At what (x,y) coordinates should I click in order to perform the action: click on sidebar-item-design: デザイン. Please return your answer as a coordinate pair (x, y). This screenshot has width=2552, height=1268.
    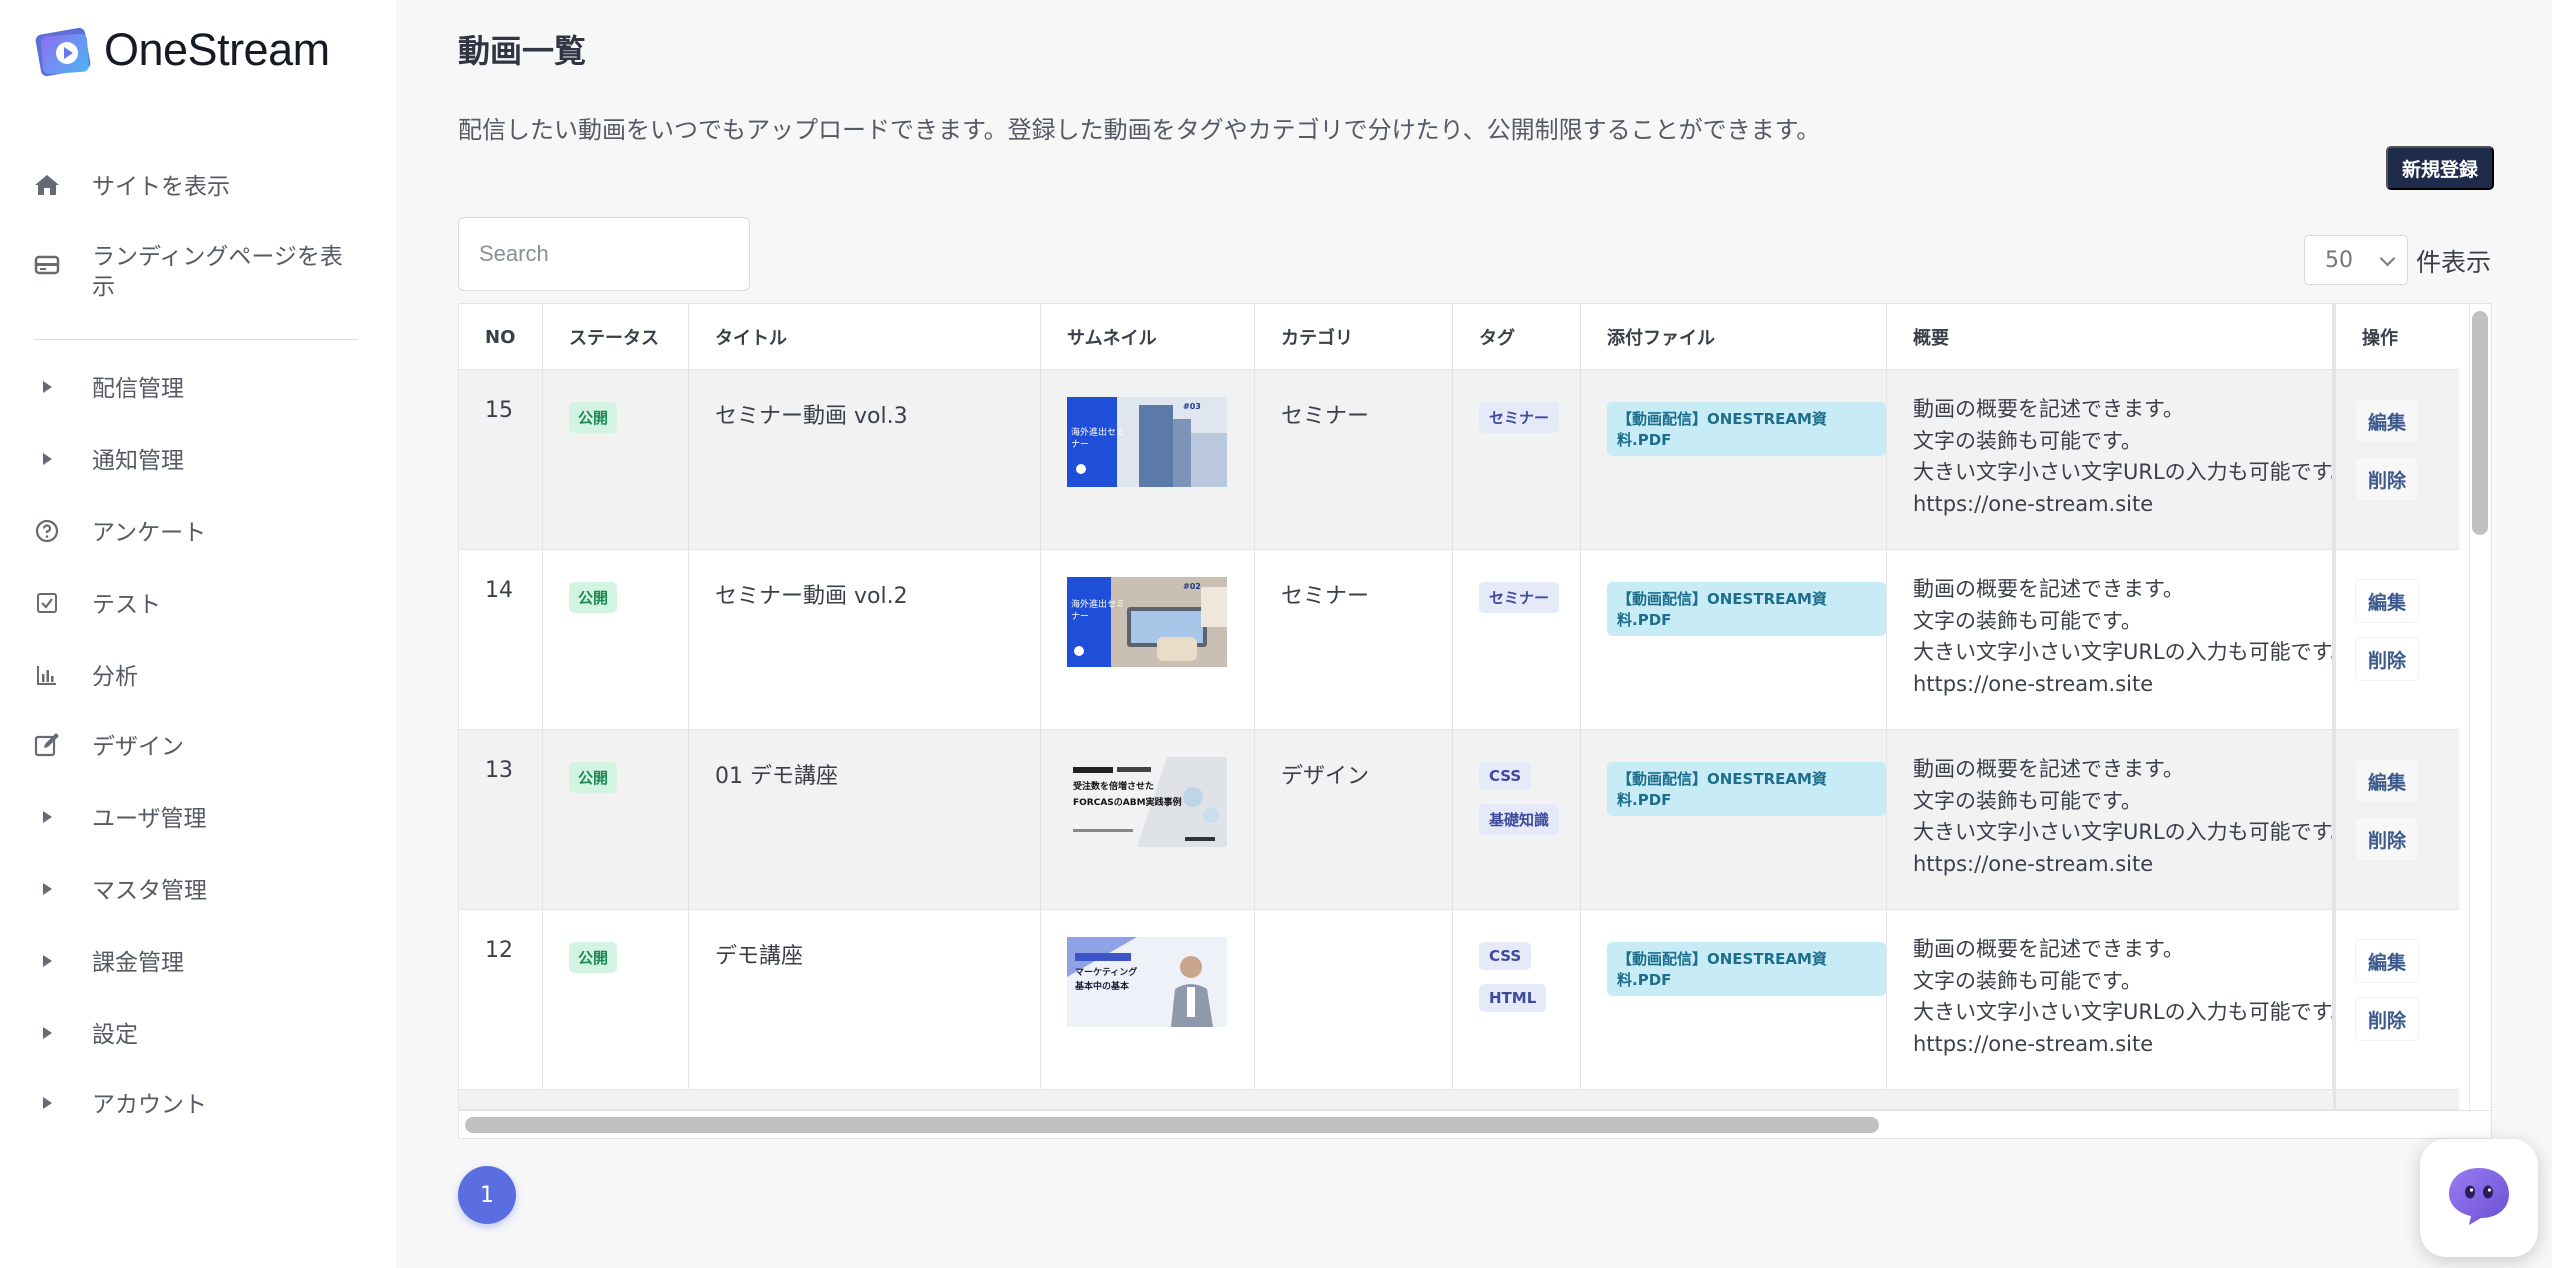
    Looking at the image, I should click on (199, 747).